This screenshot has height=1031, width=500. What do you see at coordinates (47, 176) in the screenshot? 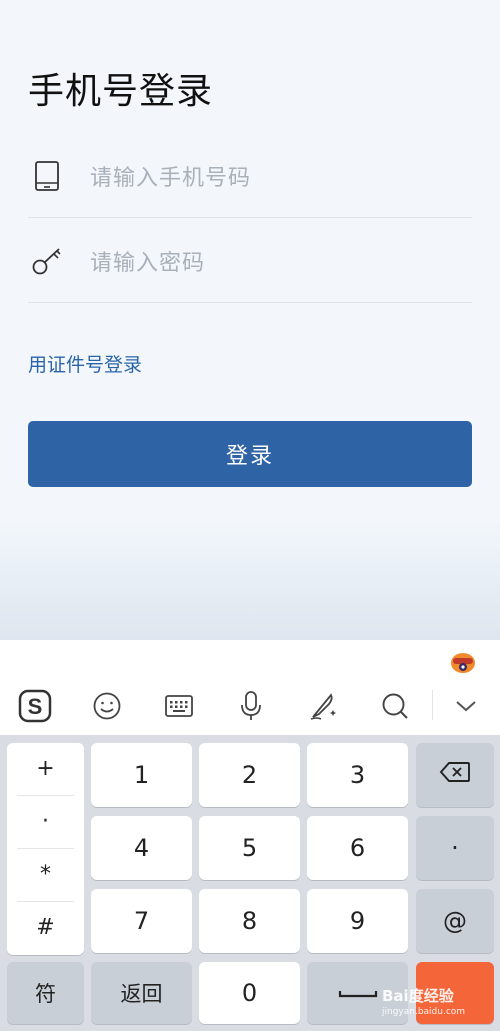
I see `phone-icon` at bounding box center [47, 176].